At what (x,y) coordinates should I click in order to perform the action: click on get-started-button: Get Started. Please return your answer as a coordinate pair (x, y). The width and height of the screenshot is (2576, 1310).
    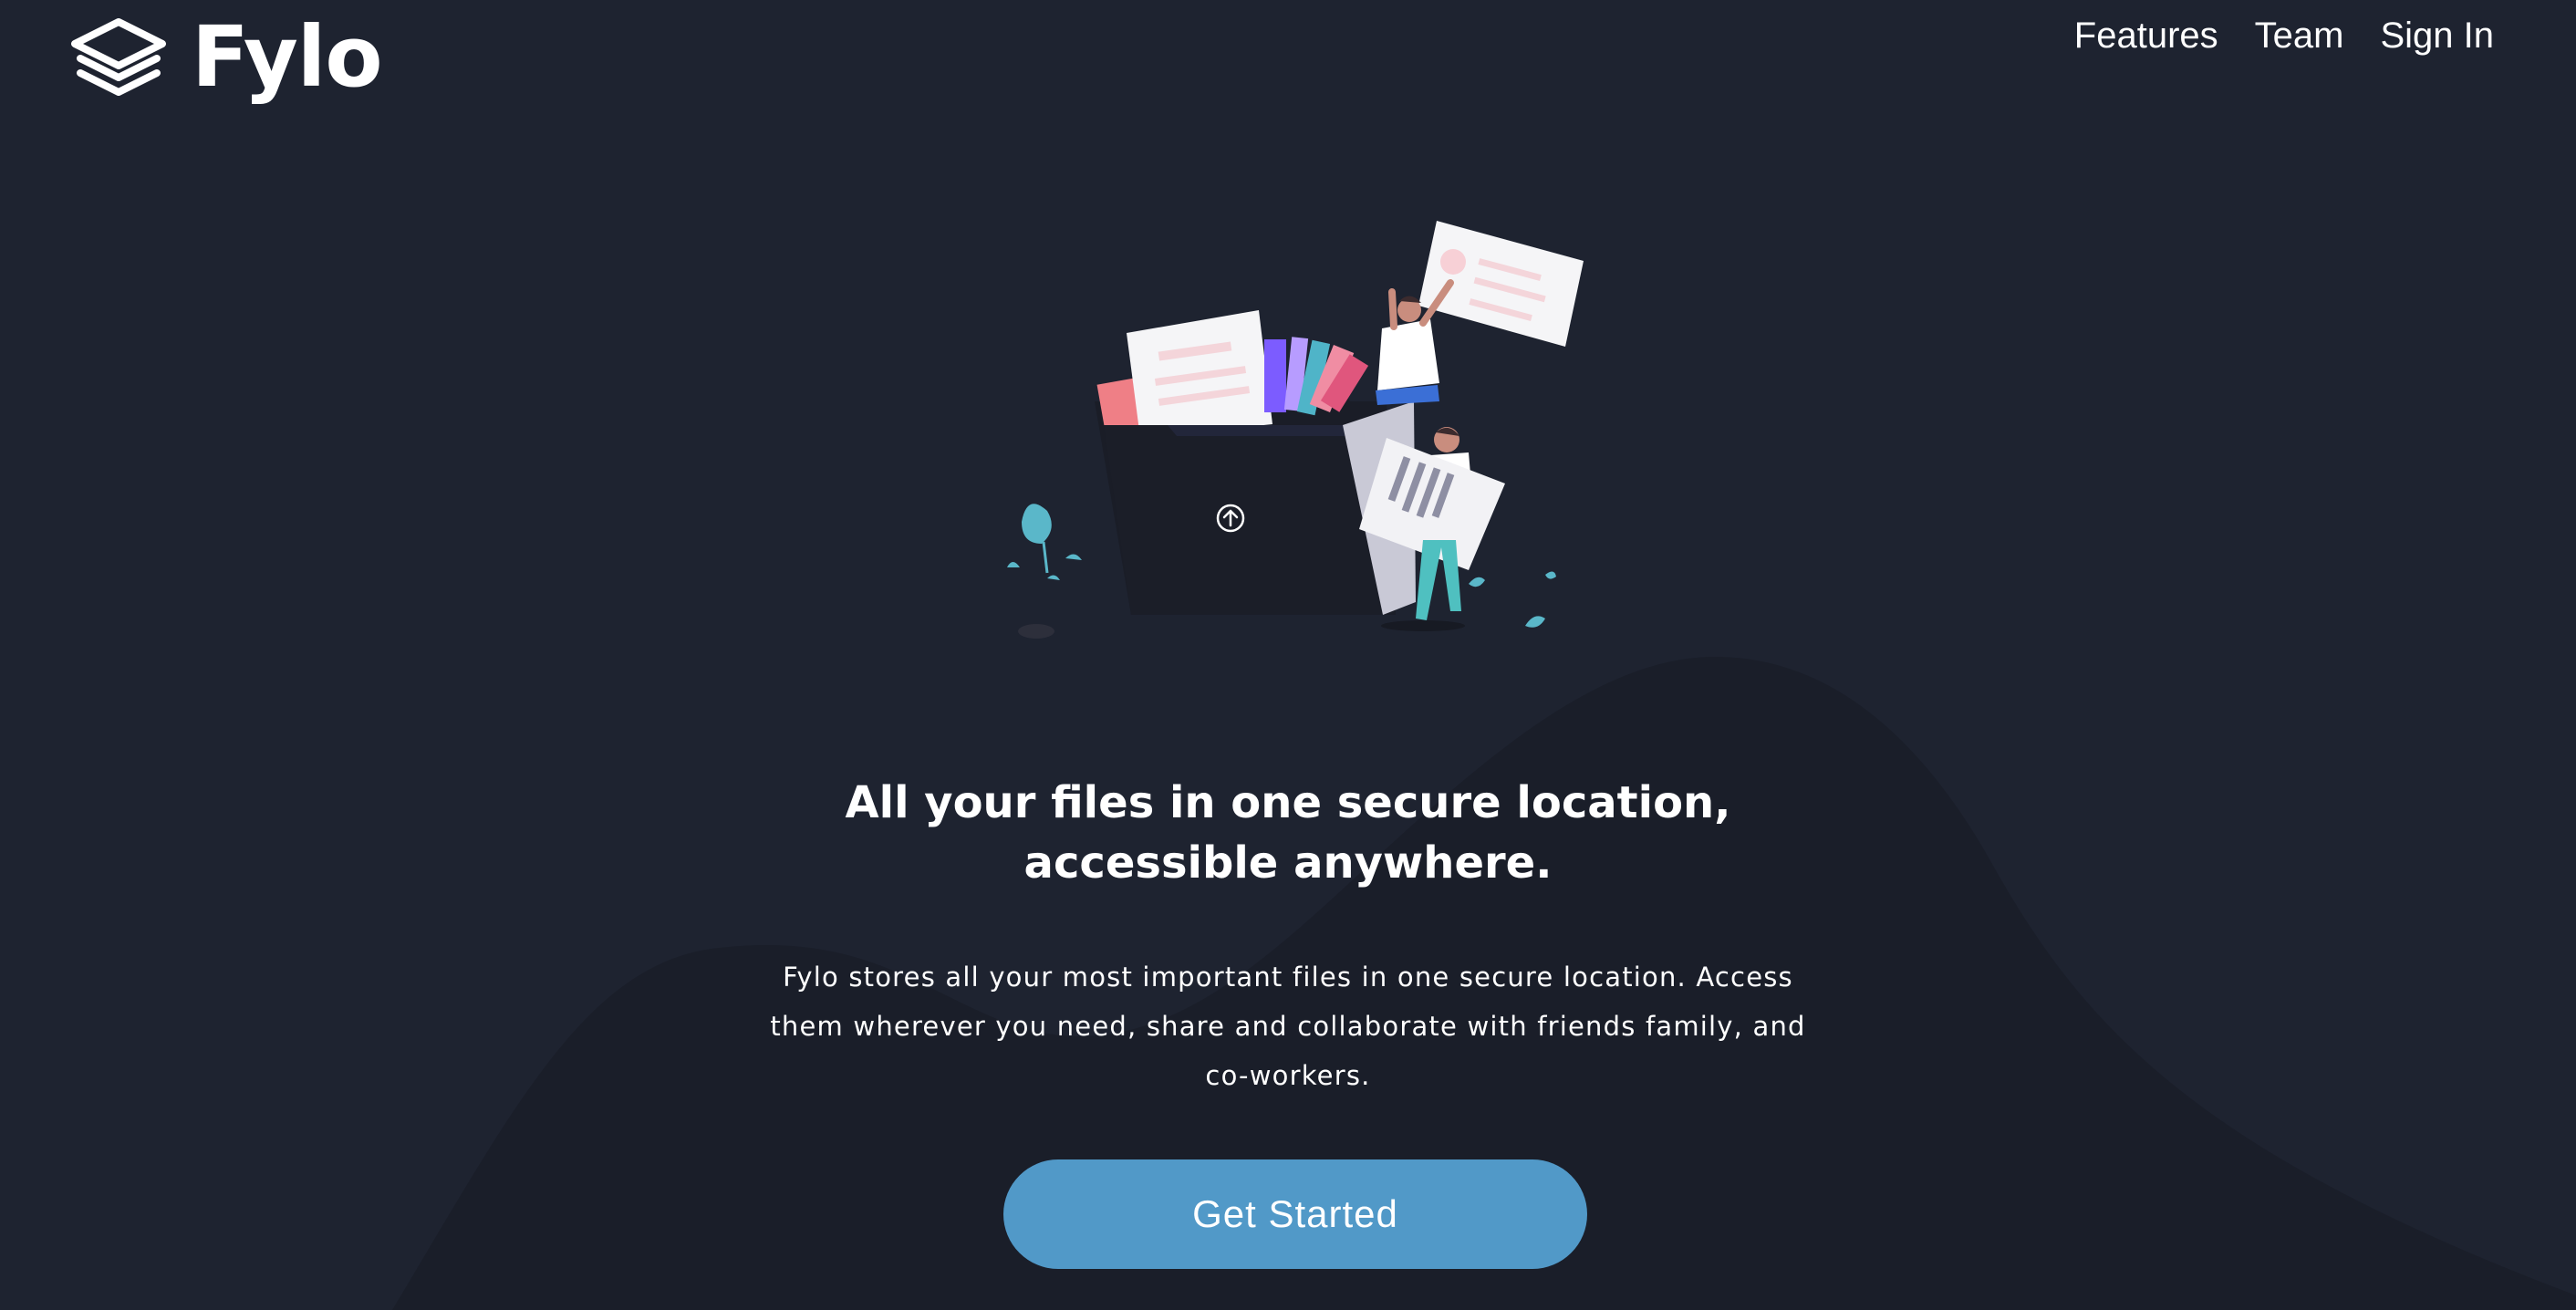
    Looking at the image, I should click on (1295, 1214).